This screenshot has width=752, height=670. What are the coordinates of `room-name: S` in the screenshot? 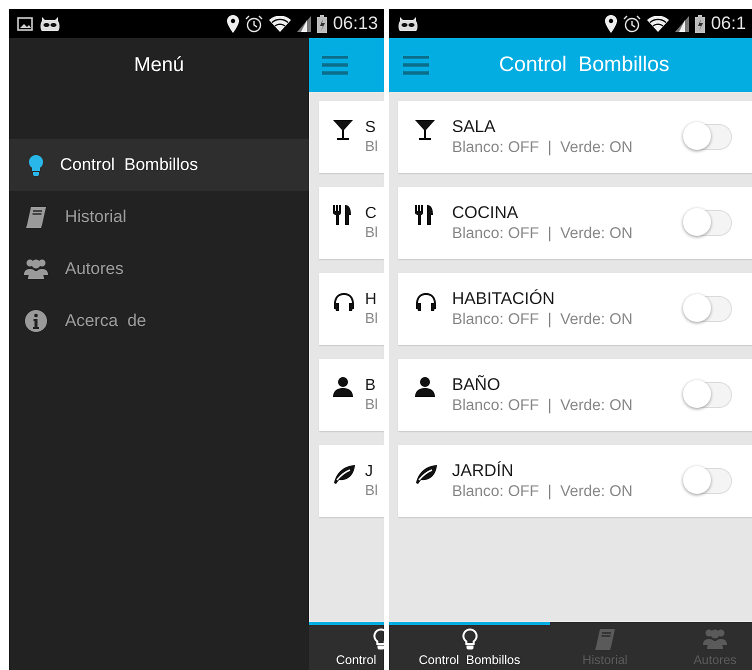 It's located at (370, 128).